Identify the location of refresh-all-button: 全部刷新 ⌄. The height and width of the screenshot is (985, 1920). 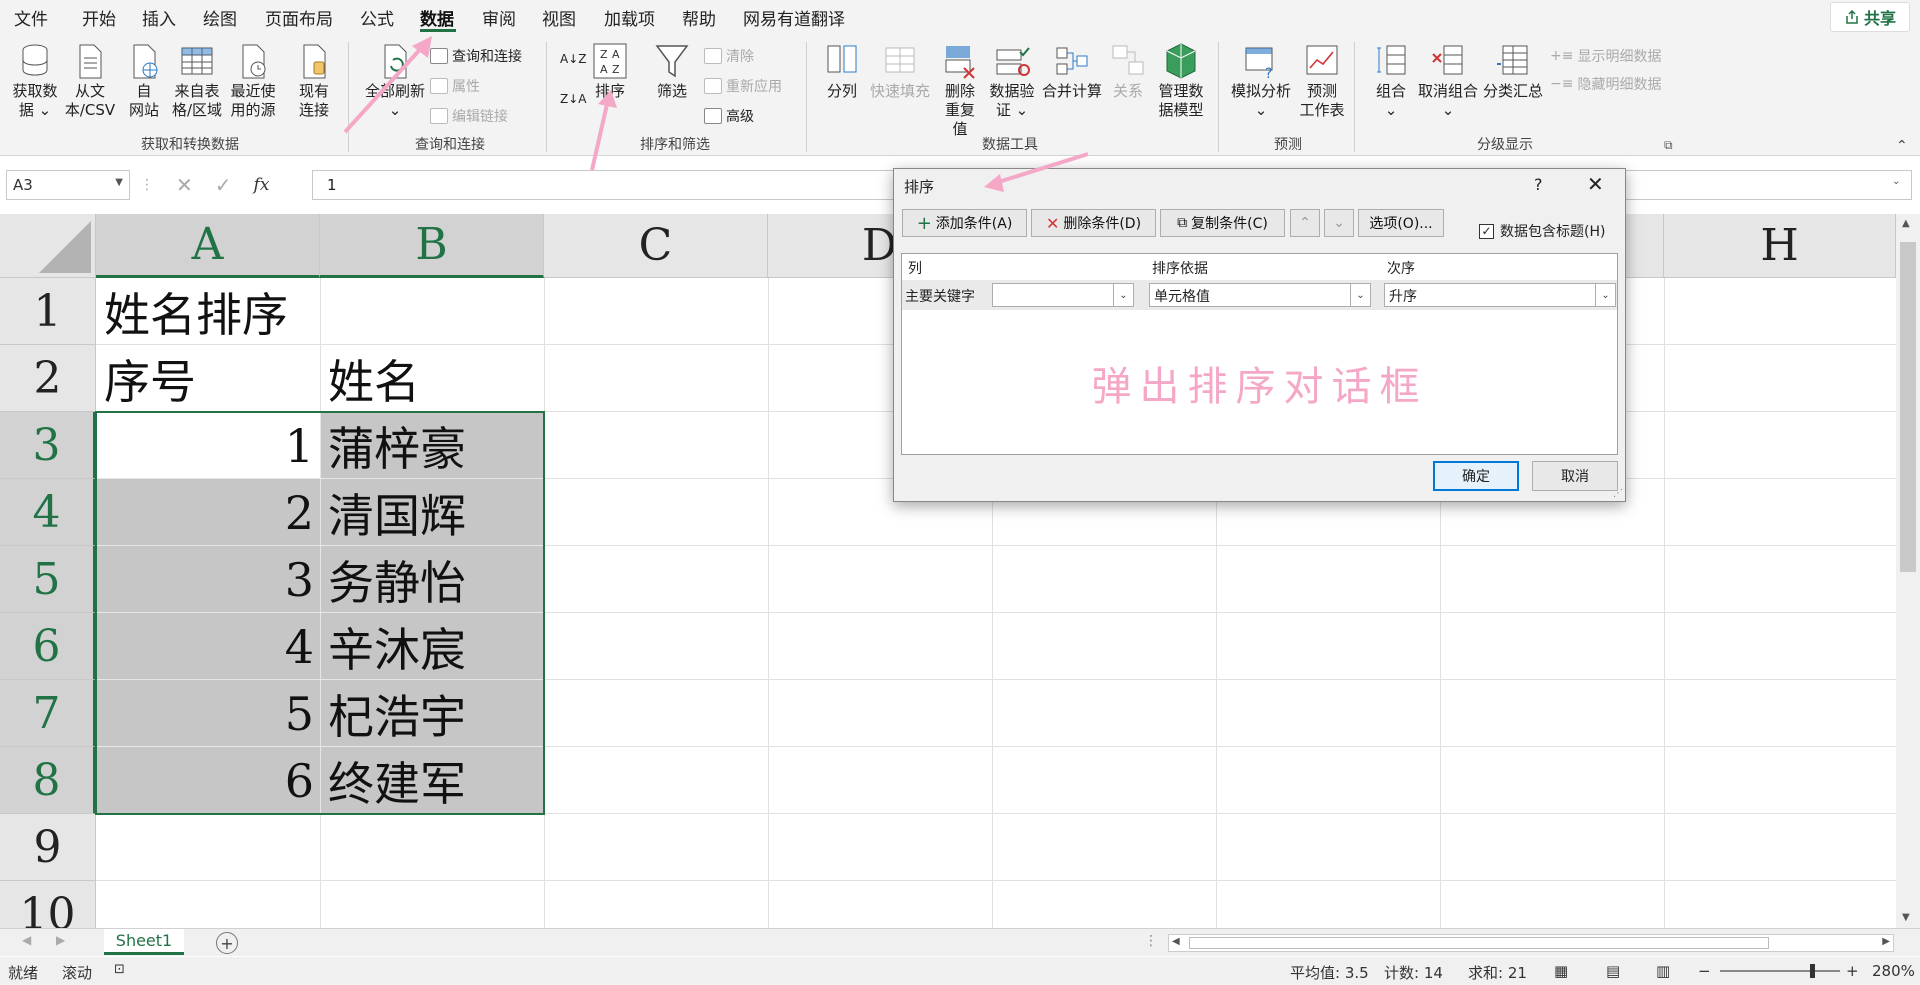
(395, 81).